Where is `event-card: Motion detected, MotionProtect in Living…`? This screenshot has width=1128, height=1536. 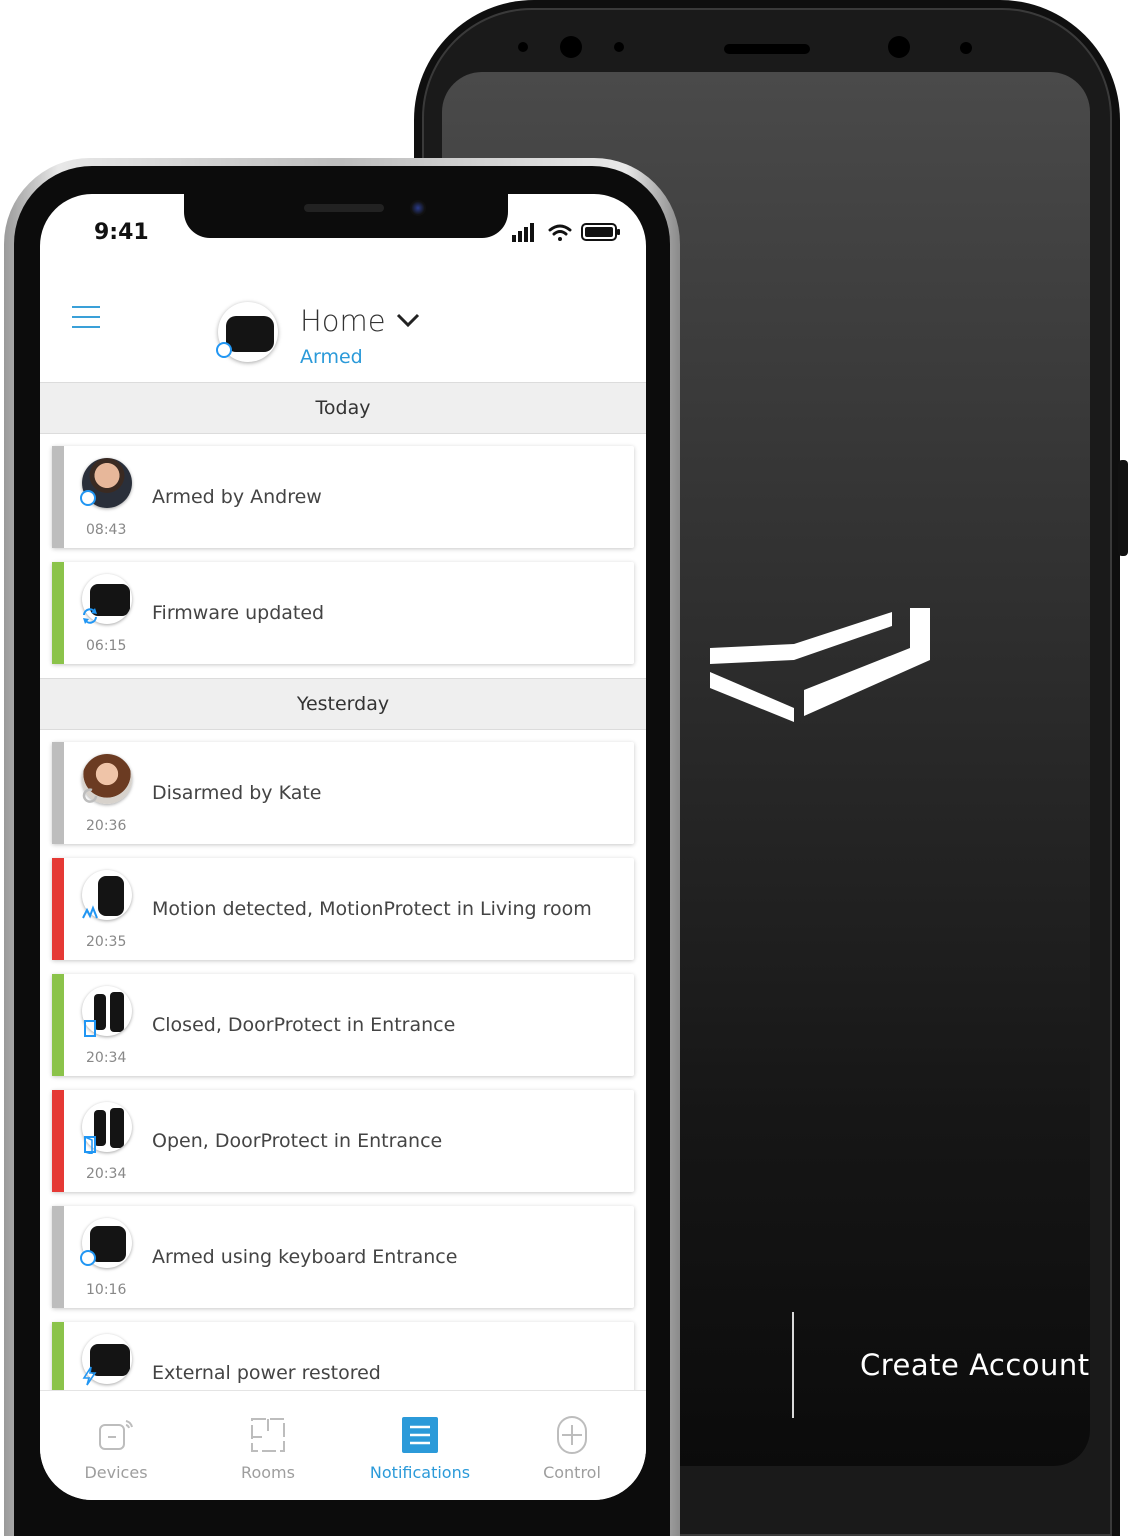 event-card: Motion detected, MotionProtect in Living… is located at coordinates (343, 909).